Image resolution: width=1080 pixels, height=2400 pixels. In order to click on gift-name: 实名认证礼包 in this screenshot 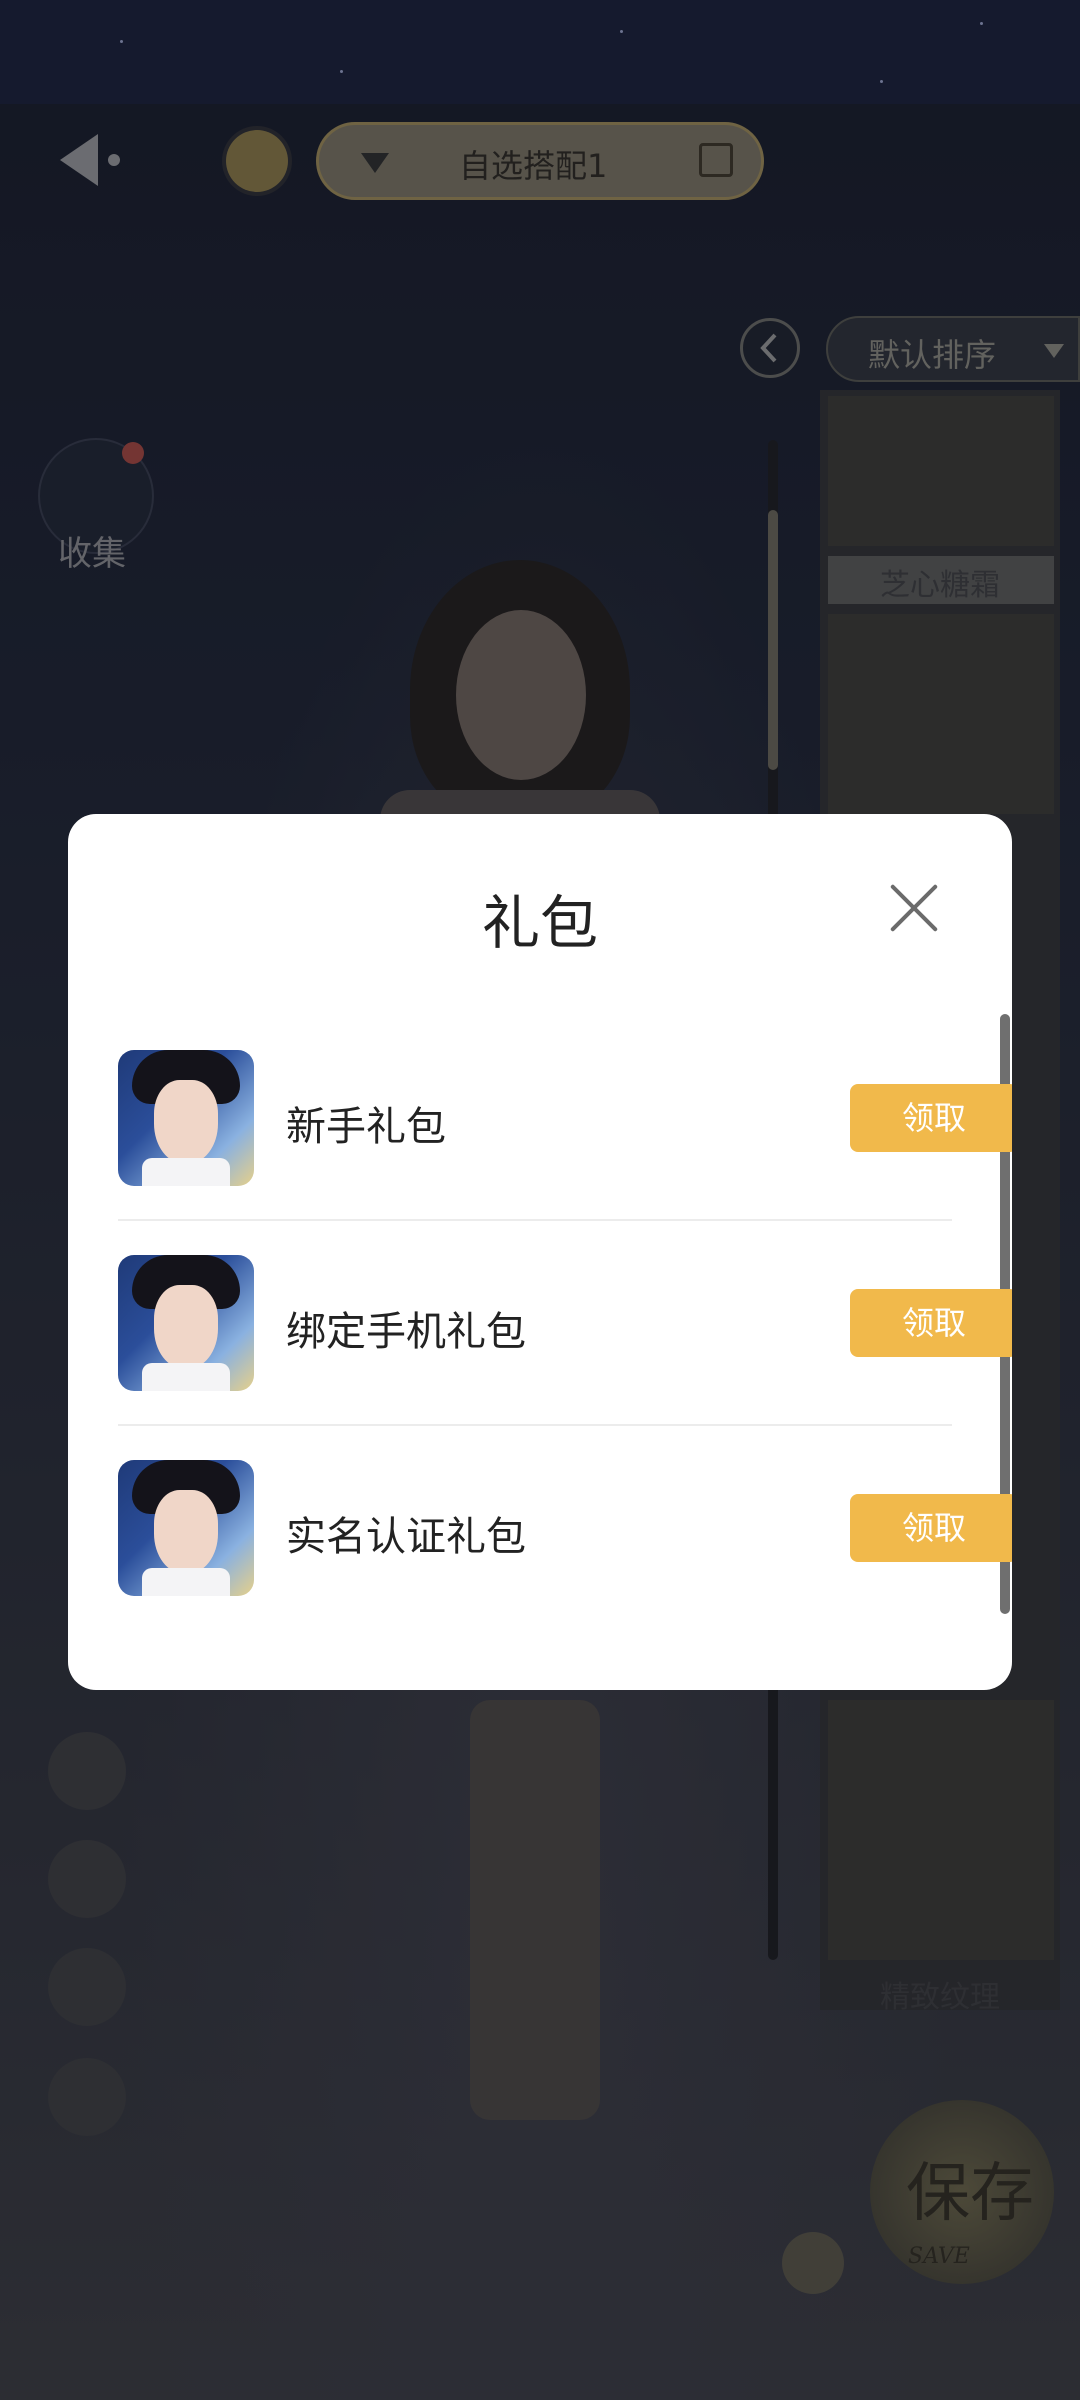, I will do `click(406, 1537)`.